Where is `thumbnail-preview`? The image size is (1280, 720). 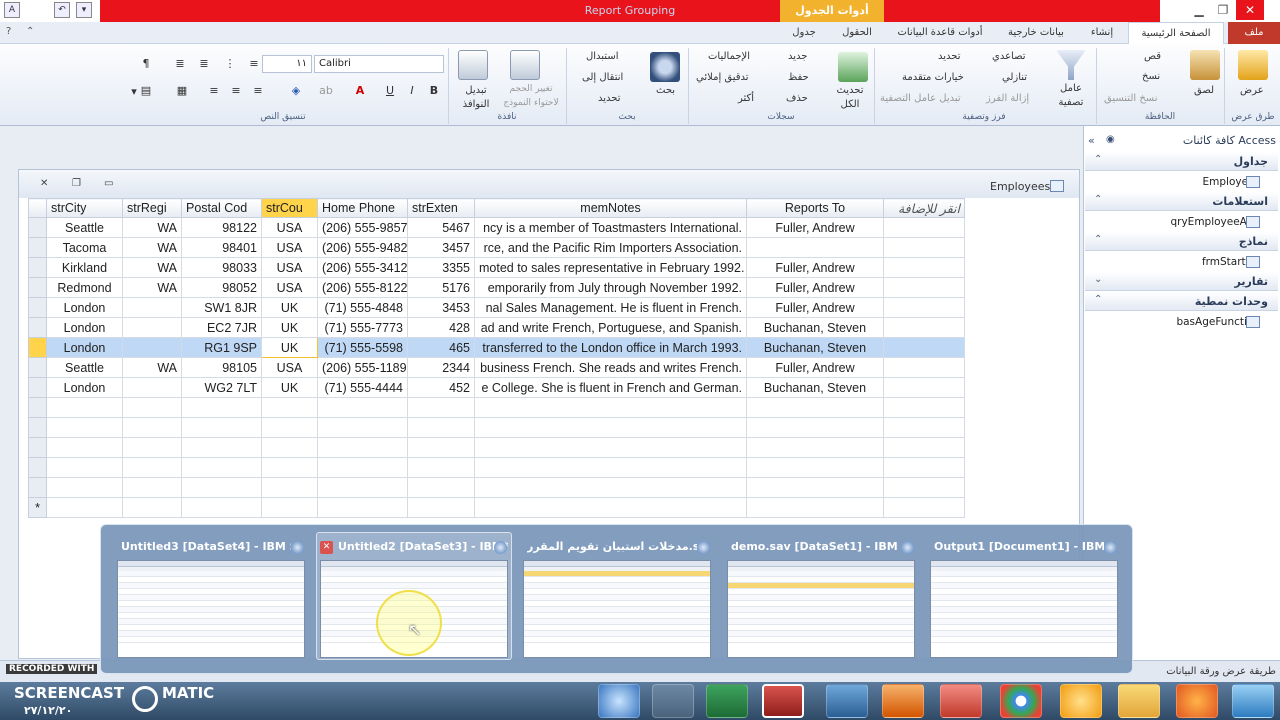 thumbnail-preview is located at coordinates (1024, 609).